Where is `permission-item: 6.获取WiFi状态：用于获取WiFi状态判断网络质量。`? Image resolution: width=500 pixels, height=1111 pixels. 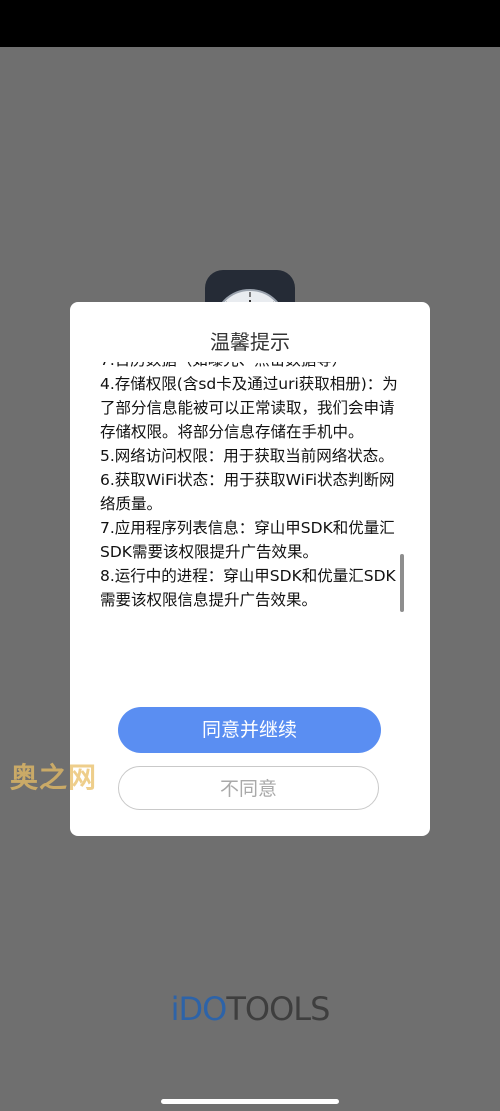 permission-item: 6.获取WiFi状态：用于获取WiFi状态判断网络质量。 is located at coordinates (247, 492).